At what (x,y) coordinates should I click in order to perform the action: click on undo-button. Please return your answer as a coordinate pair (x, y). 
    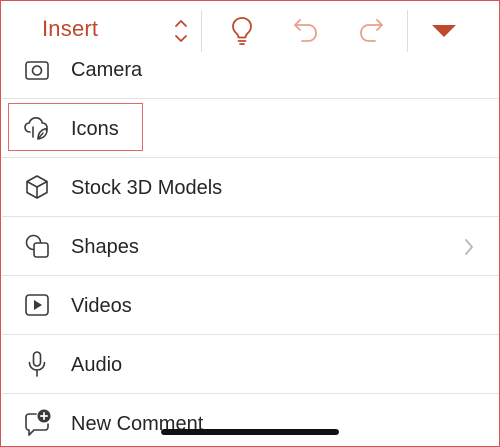
    Looking at the image, I should click on (306, 31).